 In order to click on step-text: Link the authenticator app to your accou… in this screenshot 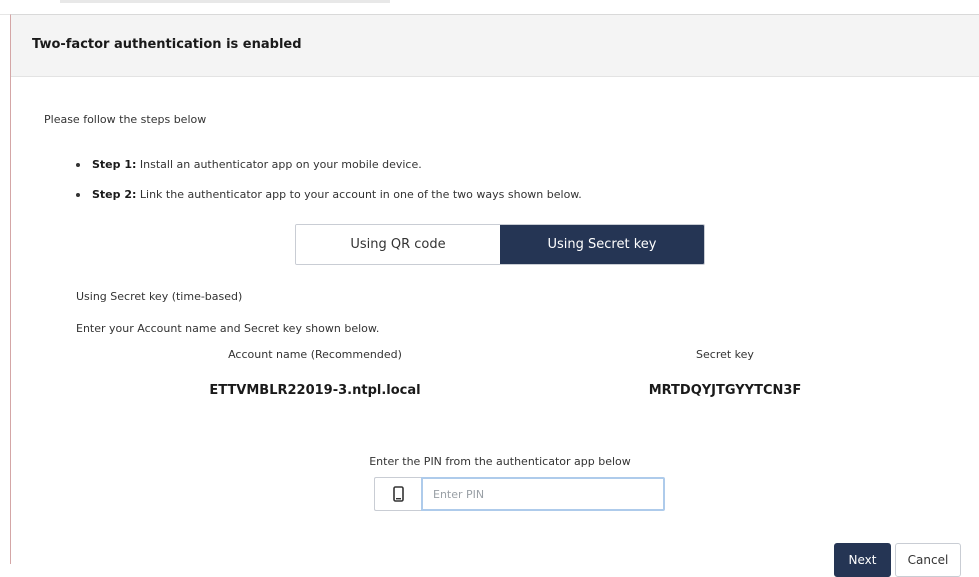, I will do `click(359, 194)`.